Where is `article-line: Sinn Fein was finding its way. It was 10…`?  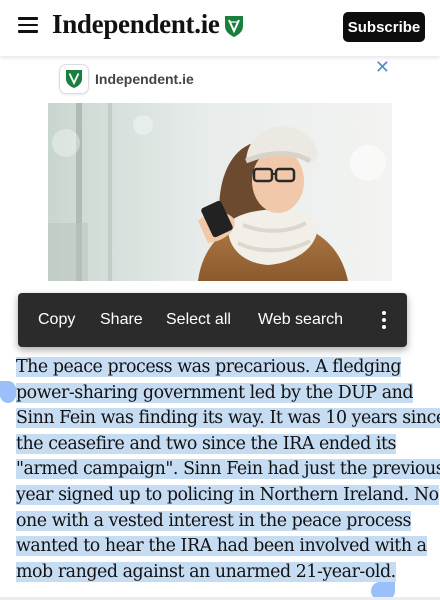 article-line: Sinn Fein was finding its way. It was 10… is located at coordinates (228, 418).